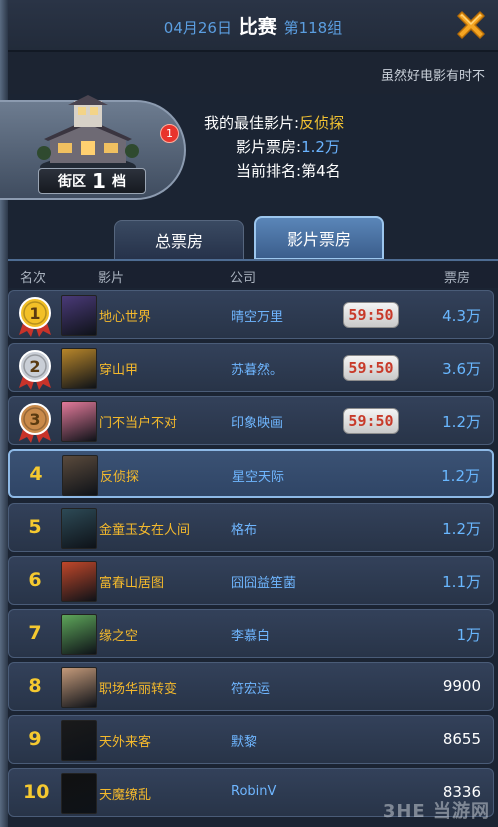 The image size is (498, 827). What do you see at coordinates (257, 317) in the screenshot?
I see `company-name: 晴空万里` at bounding box center [257, 317].